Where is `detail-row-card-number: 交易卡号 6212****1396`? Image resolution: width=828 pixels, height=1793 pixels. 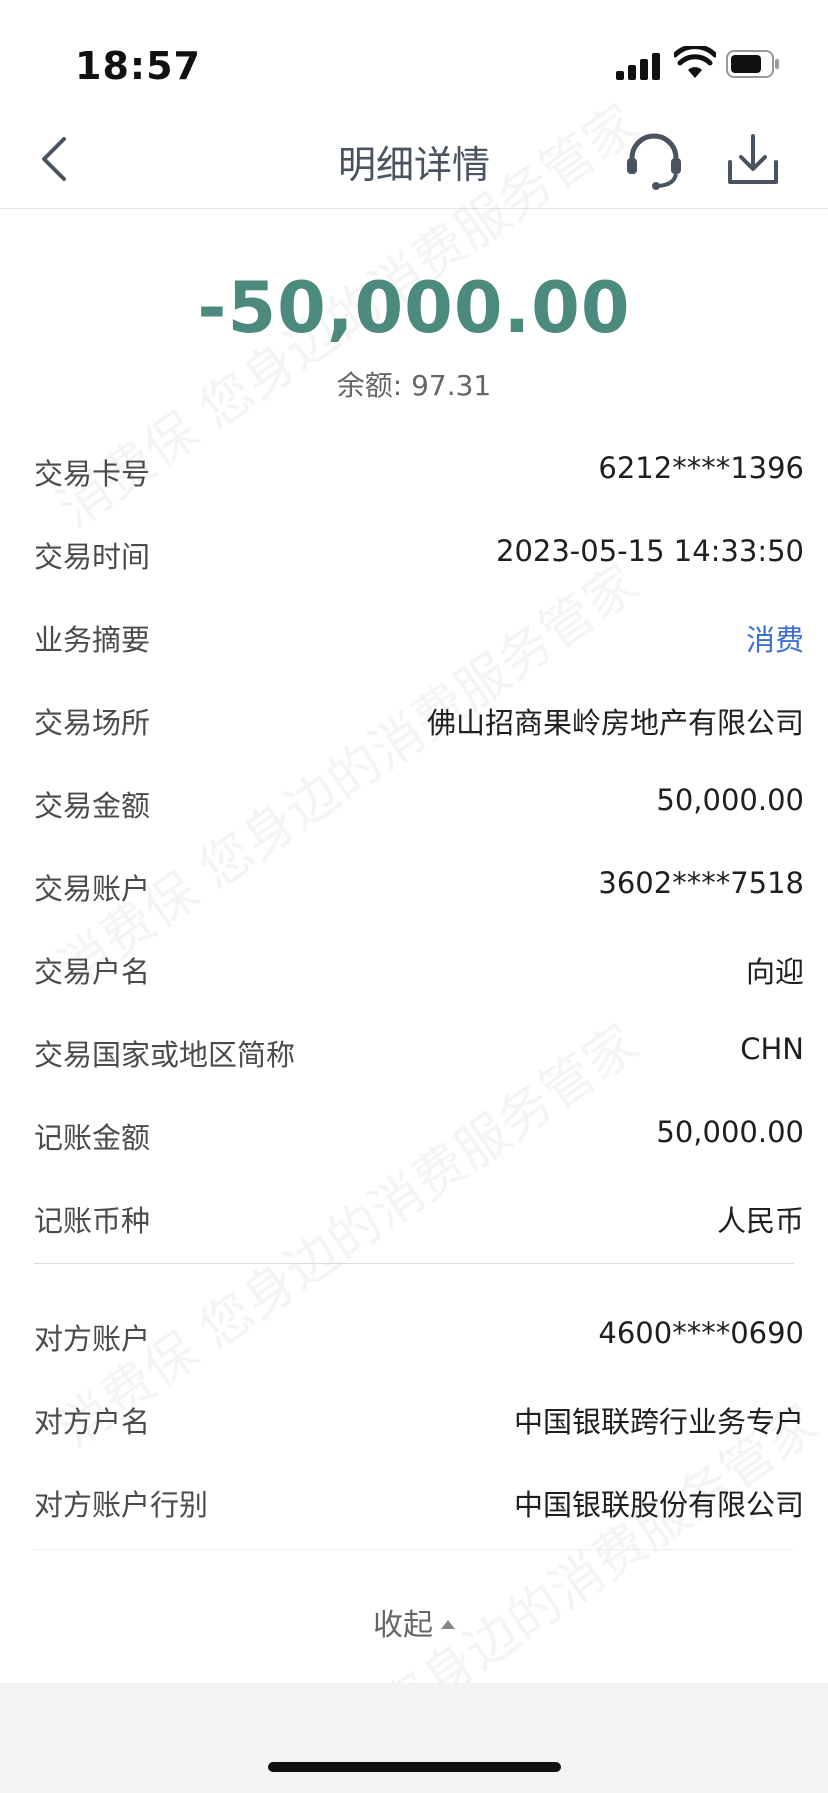
detail-row-card-number: 交易卡号 6212****1396 is located at coordinates (419, 468).